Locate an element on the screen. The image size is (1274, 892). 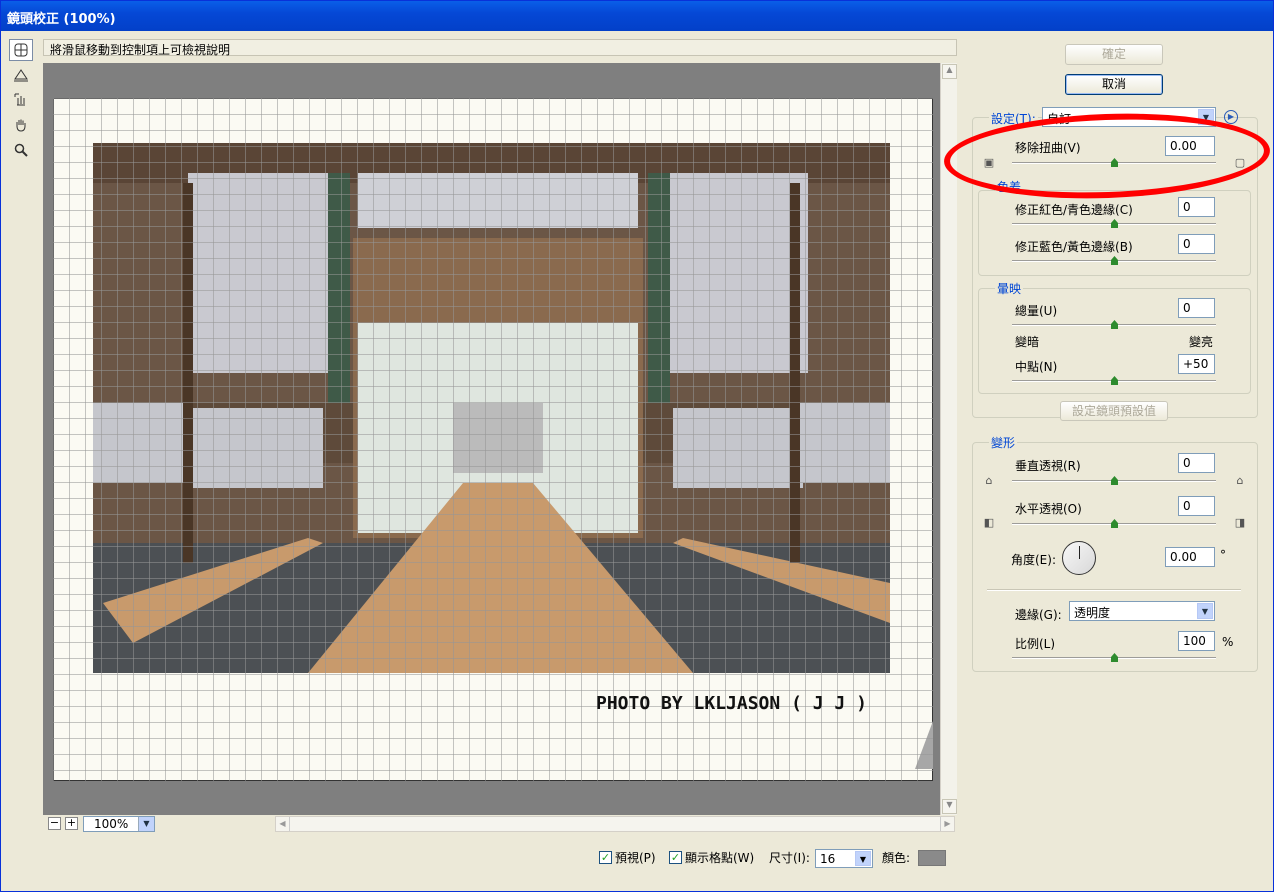
move-grid-tool-icon is located at coordinates (21, 100).